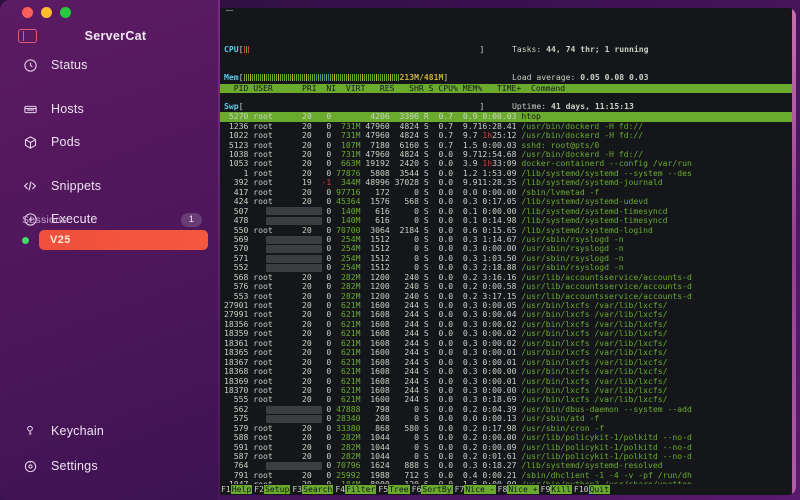 The height and width of the screenshot is (500, 800). Describe the element at coordinates (27, 12) in the screenshot. I see `close-button` at that location.